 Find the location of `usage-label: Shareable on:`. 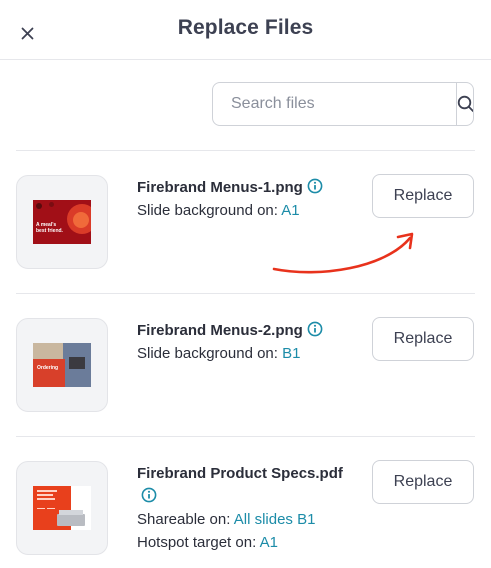

usage-label: Shareable on: is located at coordinates (184, 519).